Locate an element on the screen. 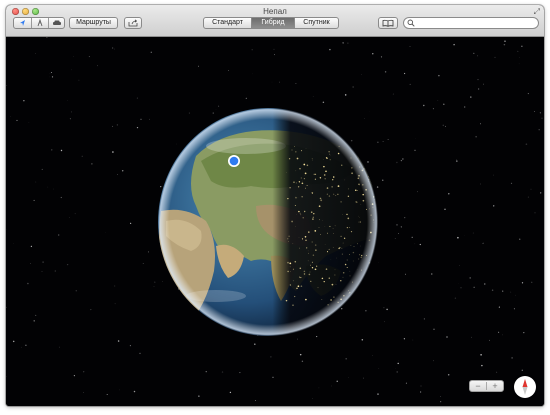 The width and height of the screenshot is (550, 415). compass-icon is located at coordinates (525, 387).